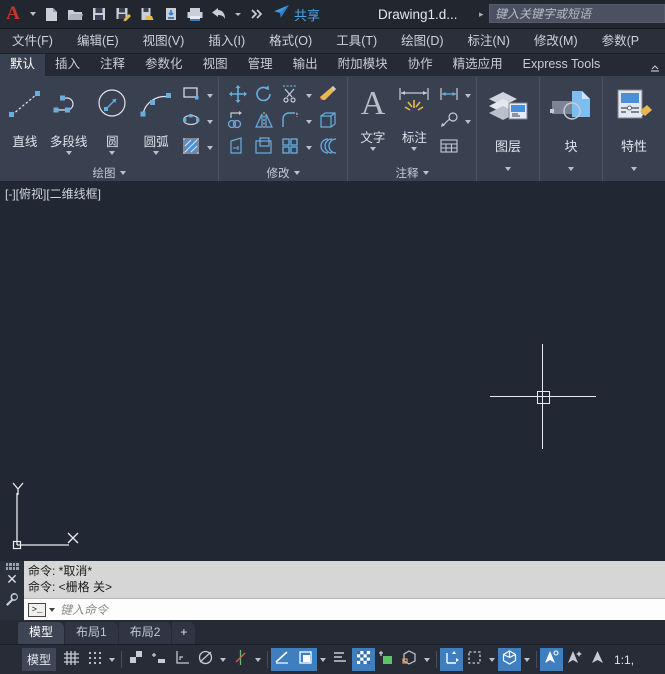 This screenshot has width=665, height=674. What do you see at coordinates (67, 65) in the screenshot?
I see `tab-insert: 插入` at bounding box center [67, 65].